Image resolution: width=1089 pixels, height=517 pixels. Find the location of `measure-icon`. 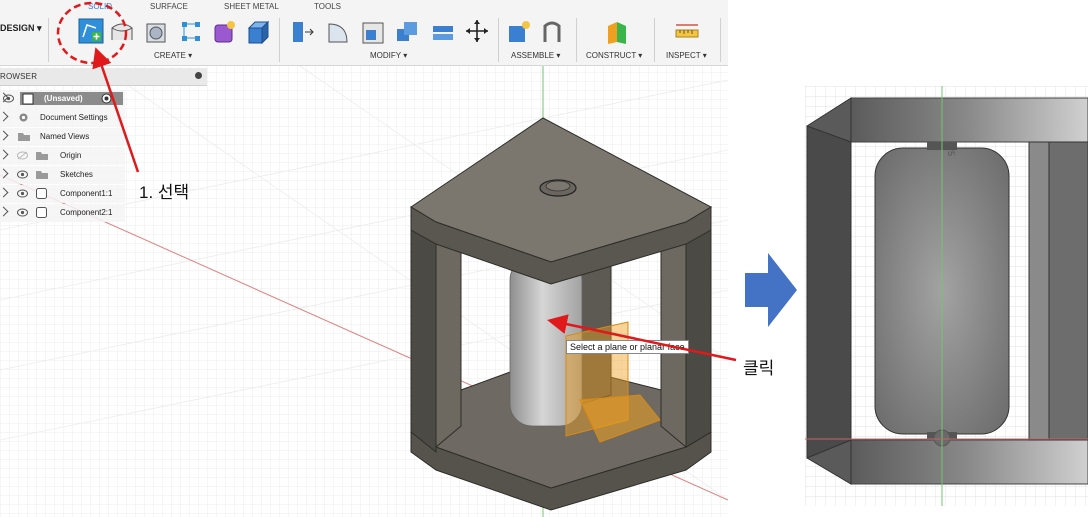

measure-icon is located at coordinates (687, 32).